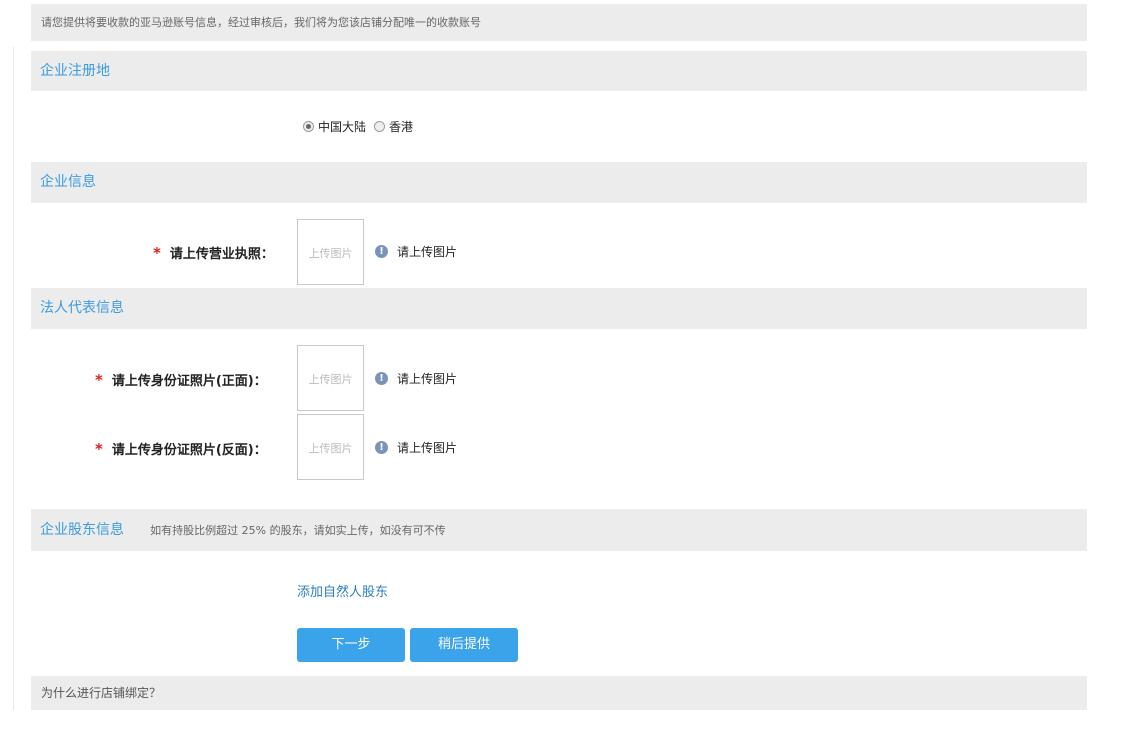  I want to click on section-title-registration: 企业注册地, so click(75, 71).